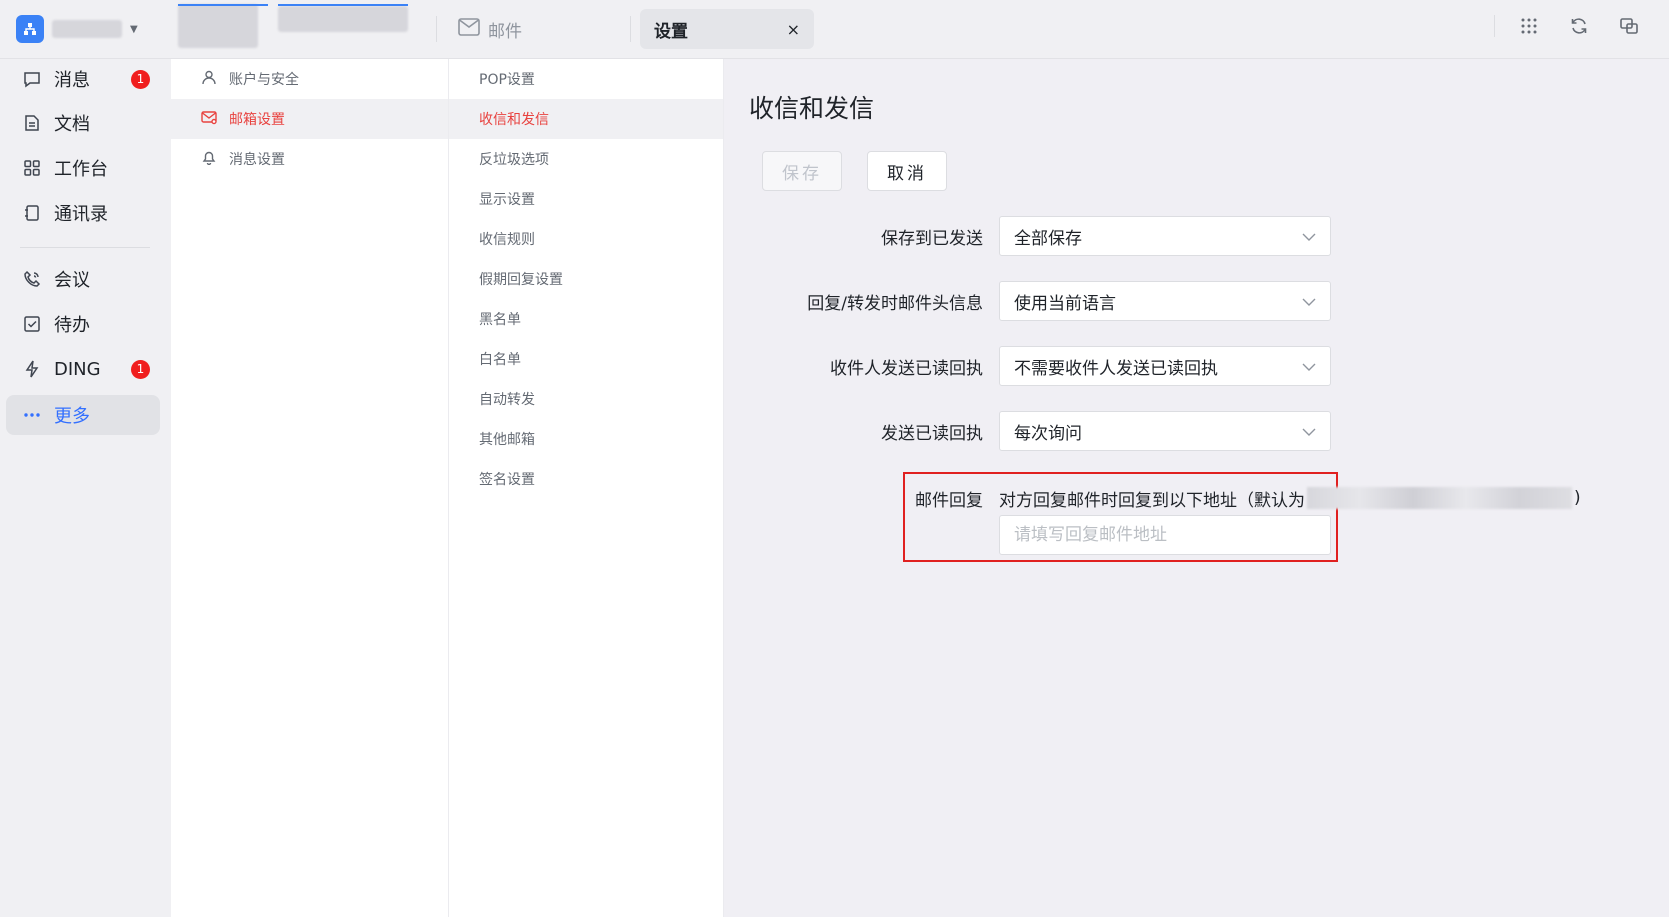  I want to click on nav-item-ding: DING 1, so click(83, 369).